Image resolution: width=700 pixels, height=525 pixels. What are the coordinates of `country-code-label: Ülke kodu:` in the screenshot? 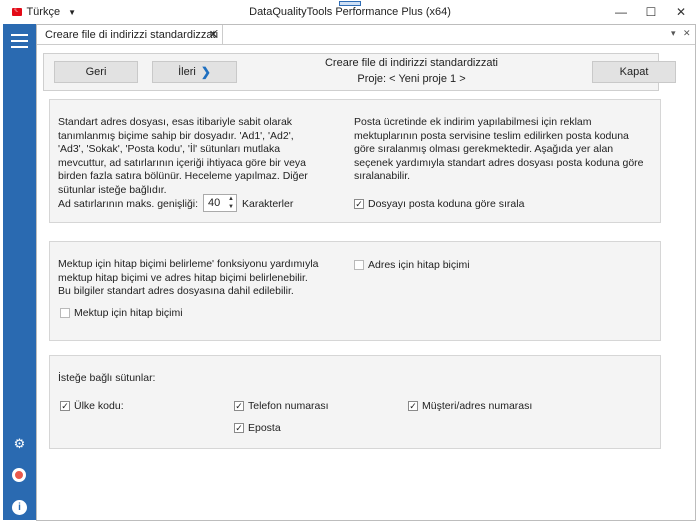 It's located at (99, 406).